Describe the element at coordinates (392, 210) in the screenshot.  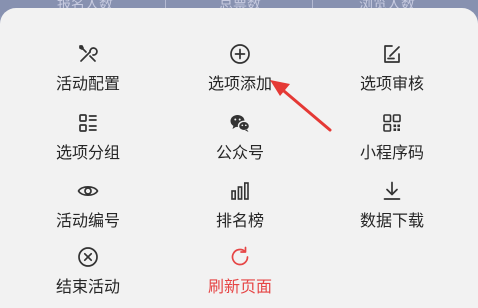
I see `menu-item-data-download: 数据下载` at that location.